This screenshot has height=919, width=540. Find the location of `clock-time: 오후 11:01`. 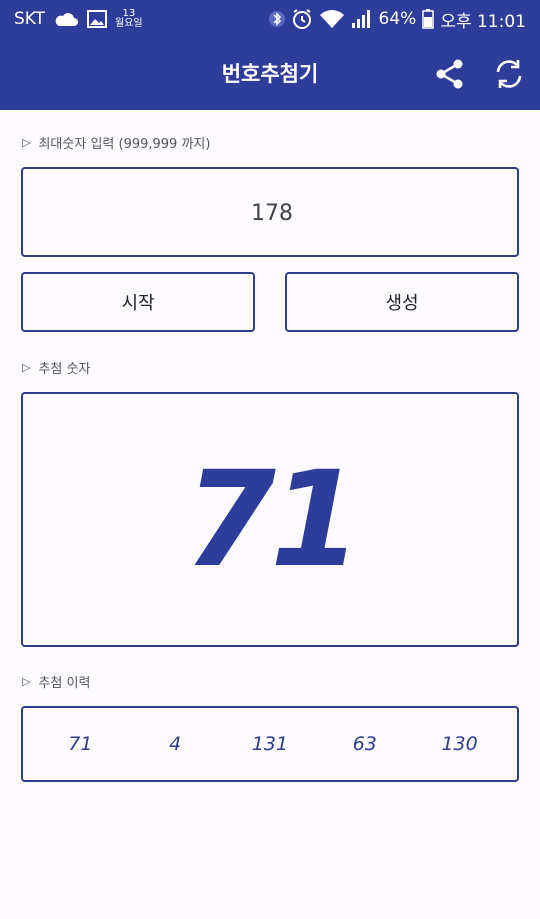

clock-time: 오후 11:01 is located at coordinates (483, 21).